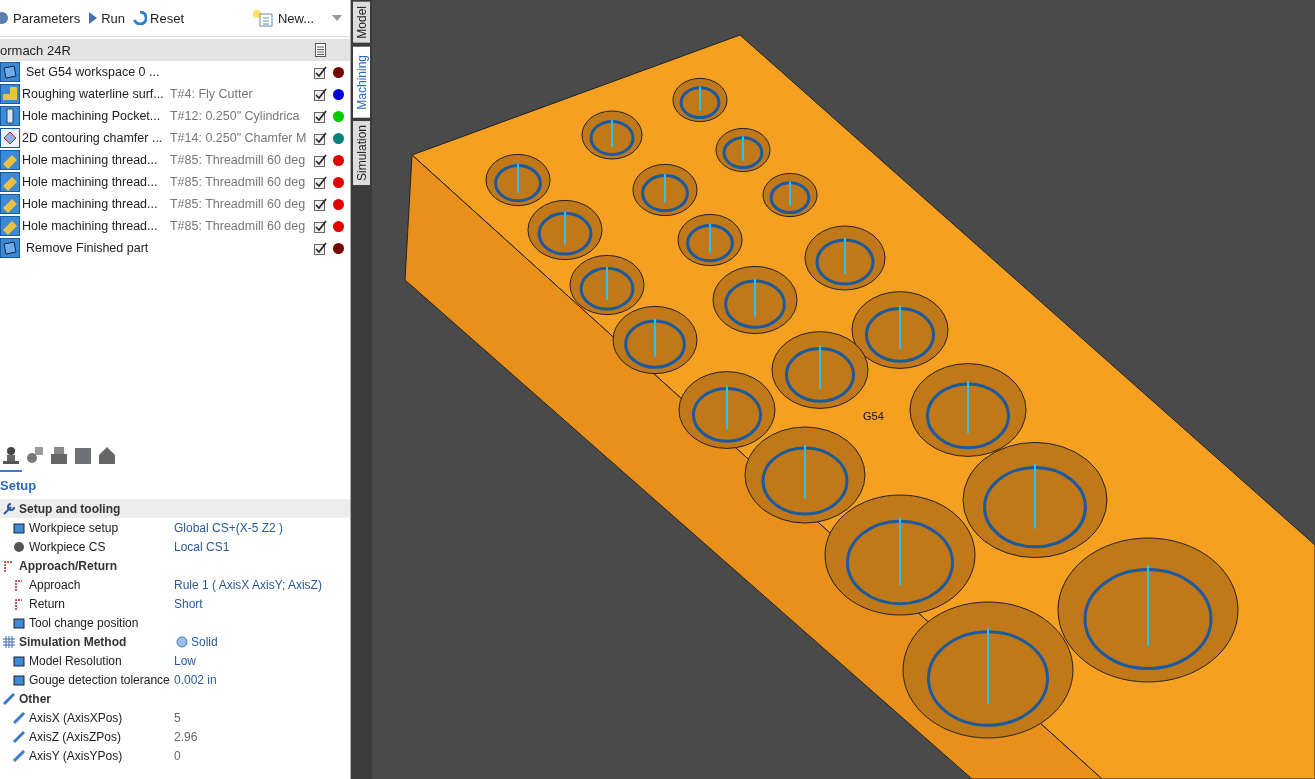 The width and height of the screenshot is (1315, 779). Describe the element at coordinates (99, 679) in the screenshot. I see `property-label: Gouge detection tolerance` at that location.